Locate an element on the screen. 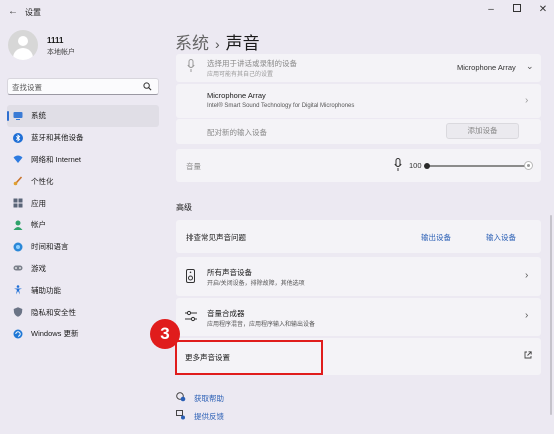 This screenshot has height=434, width=554. all-devices-subtitle: 开启/关闭设备，排除故障，其他选项 is located at coordinates (256, 284).